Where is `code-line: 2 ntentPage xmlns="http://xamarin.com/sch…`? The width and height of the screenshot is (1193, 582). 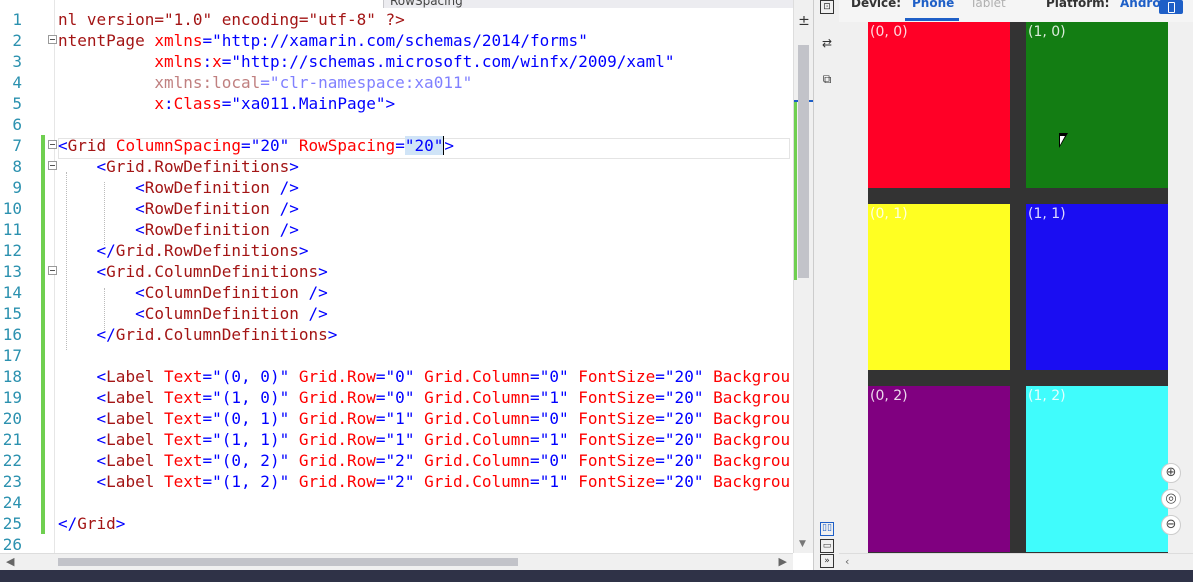
code-line: 2 ntentPage xmlns="http://xamarin.com/sch… is located at coordinates (396, 40).